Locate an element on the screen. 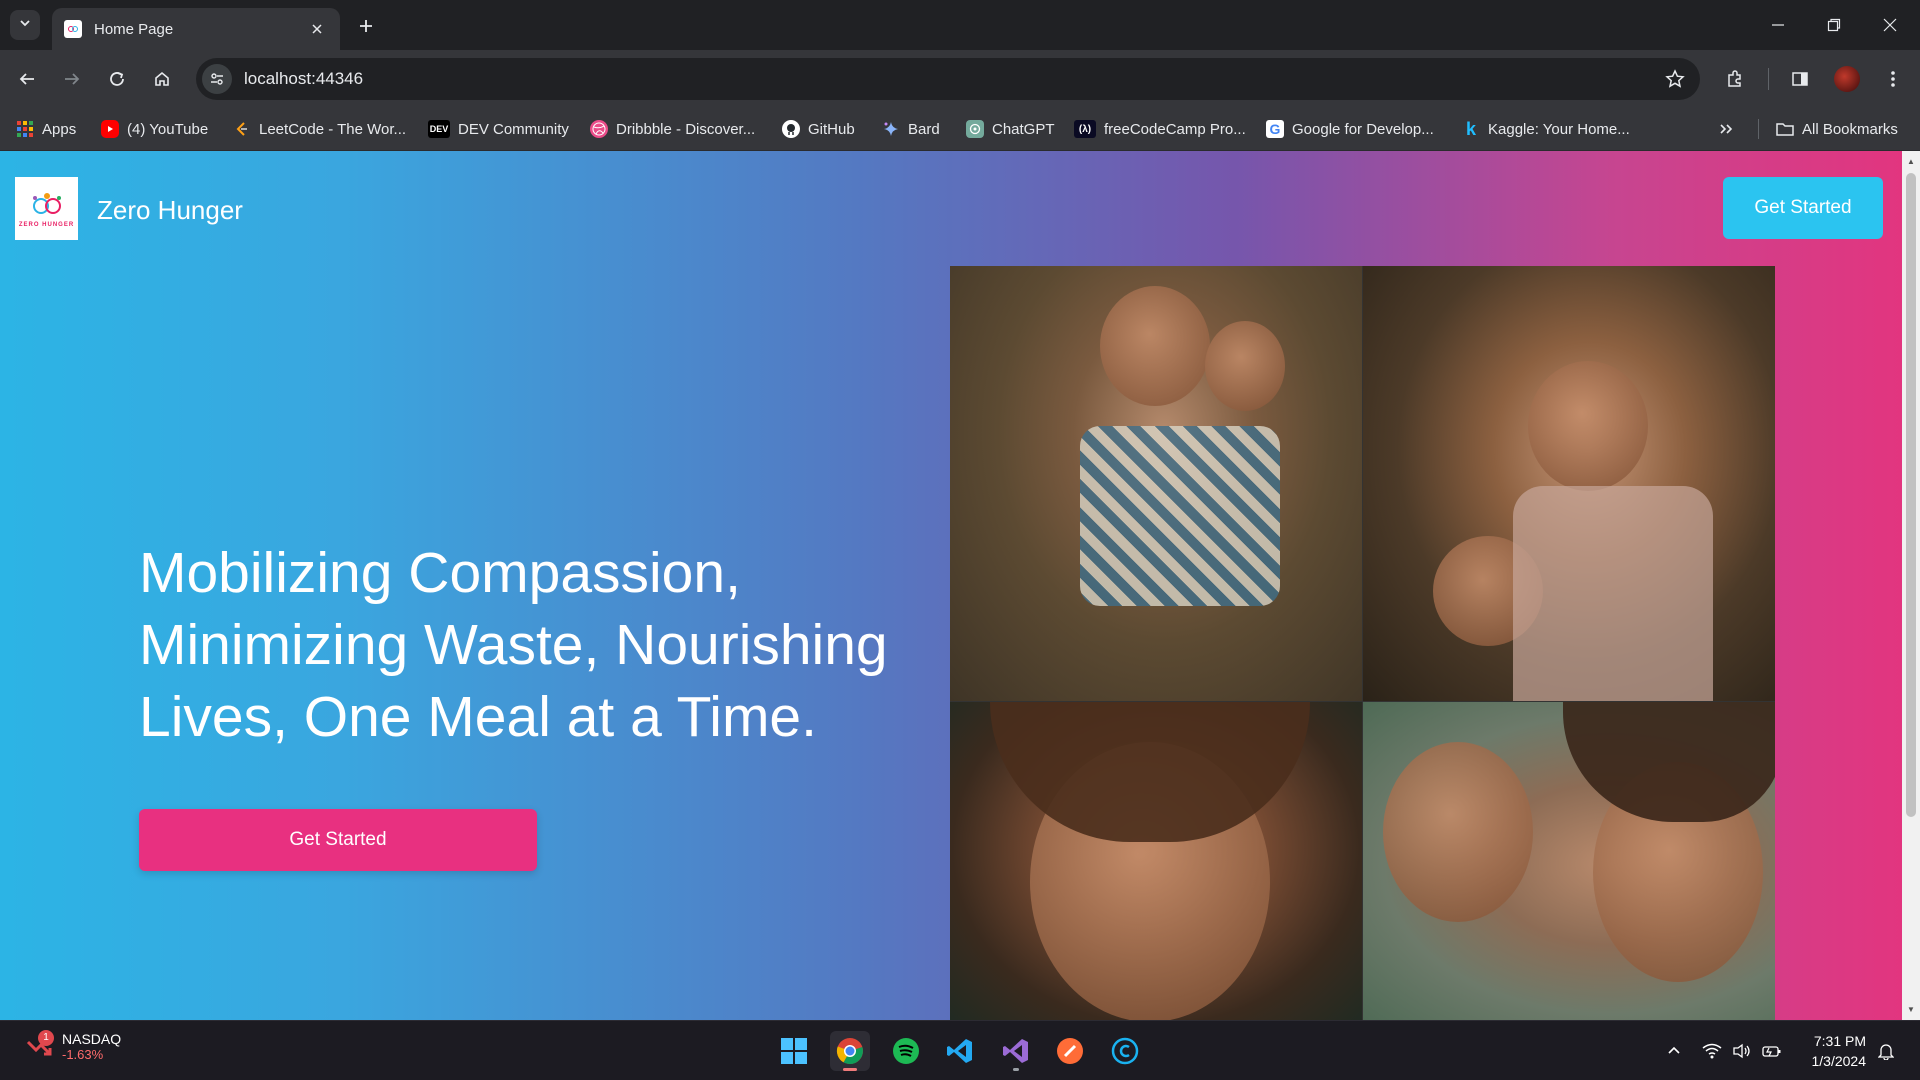  close-window-icon is located at coordinates (1890, 25).